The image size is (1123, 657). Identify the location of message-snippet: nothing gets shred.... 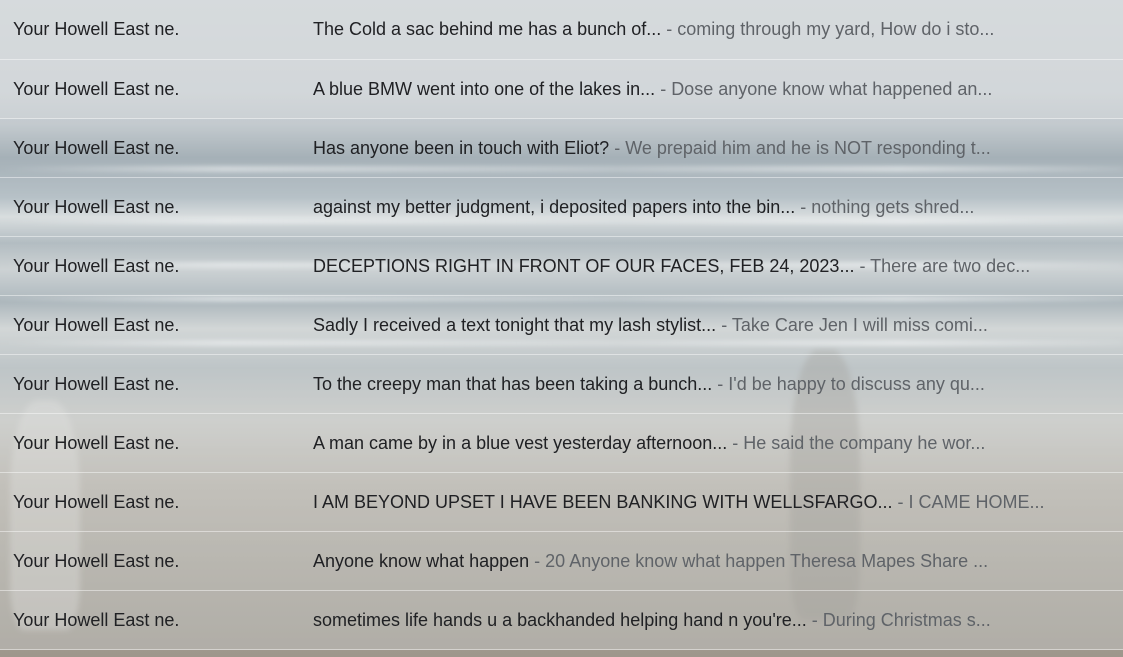
(893, 206).